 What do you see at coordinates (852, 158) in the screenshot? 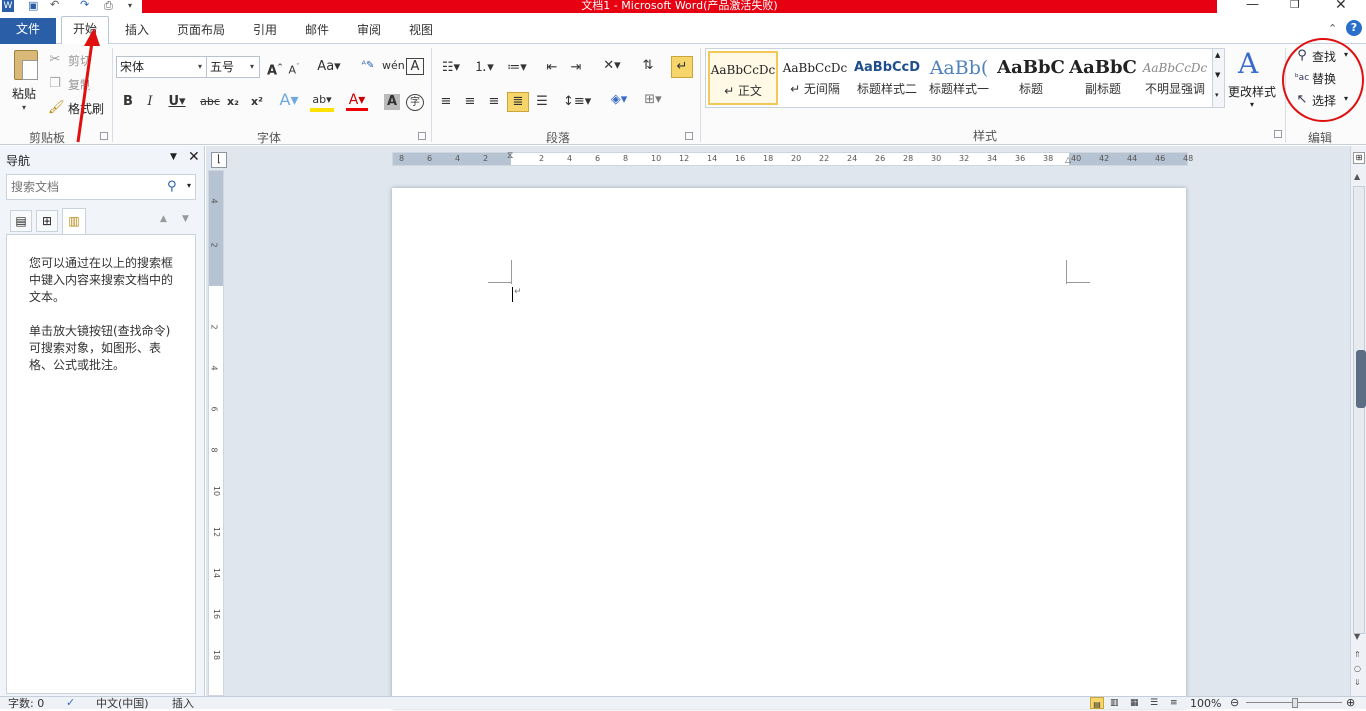
I see `ruler-tick-label: 24` at bounding box center [852, 158].